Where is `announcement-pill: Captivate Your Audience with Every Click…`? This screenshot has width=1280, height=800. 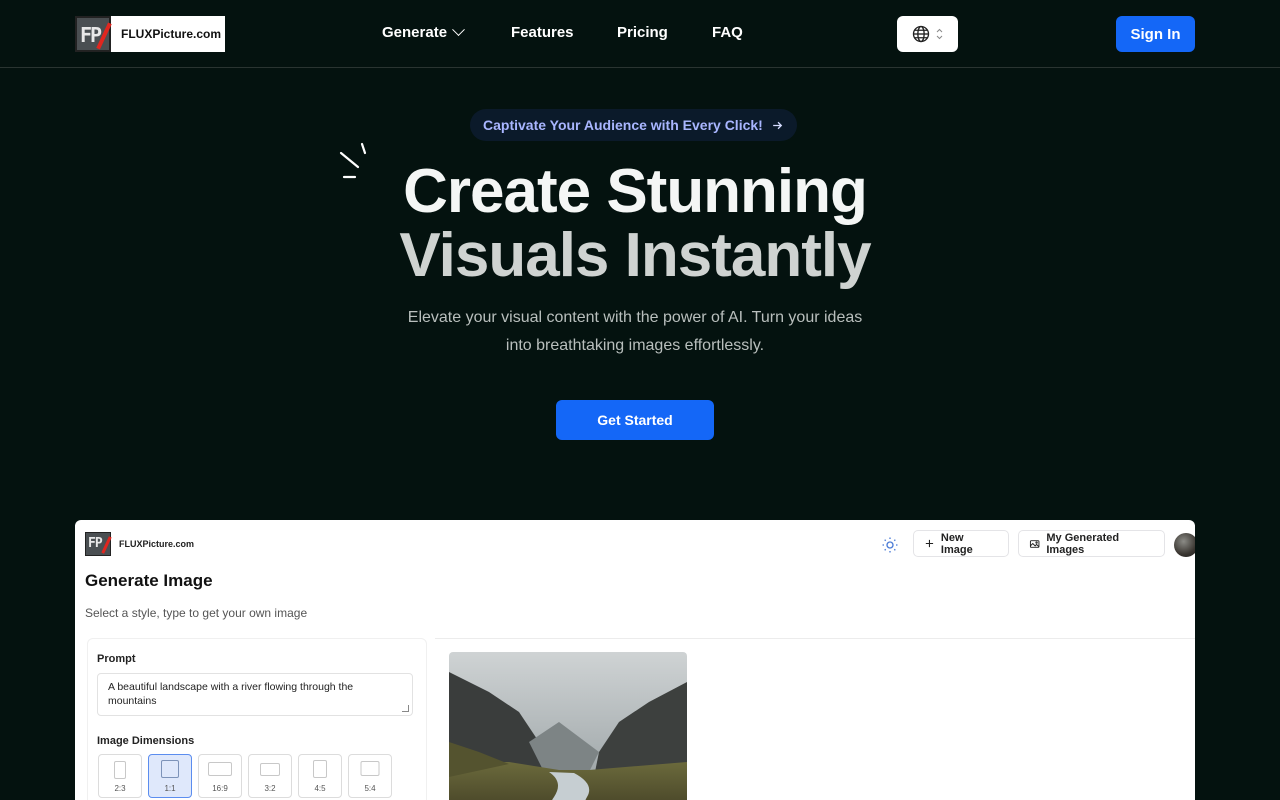
announcement-pill: Captivate Your Audience with Every Click… is located at coordinates (633, 125).